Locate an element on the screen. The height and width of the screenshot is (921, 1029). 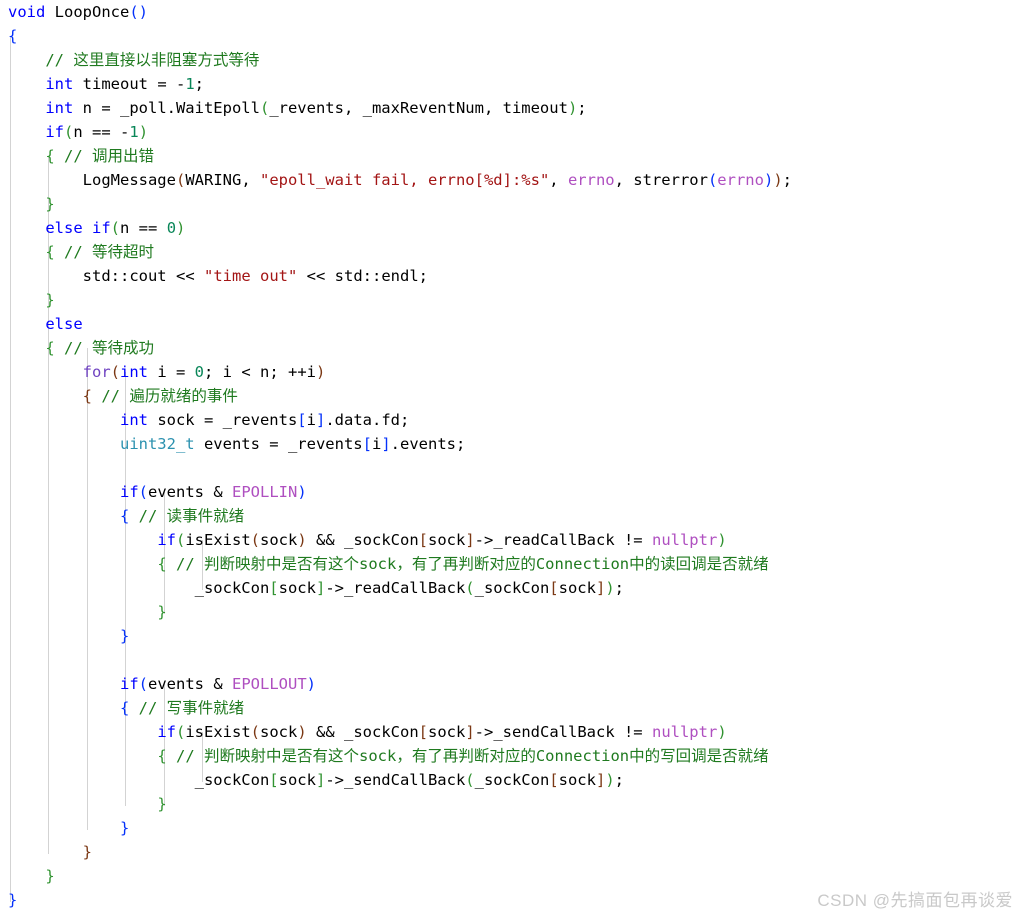
code-line: { is located at coordinates (13, 36).